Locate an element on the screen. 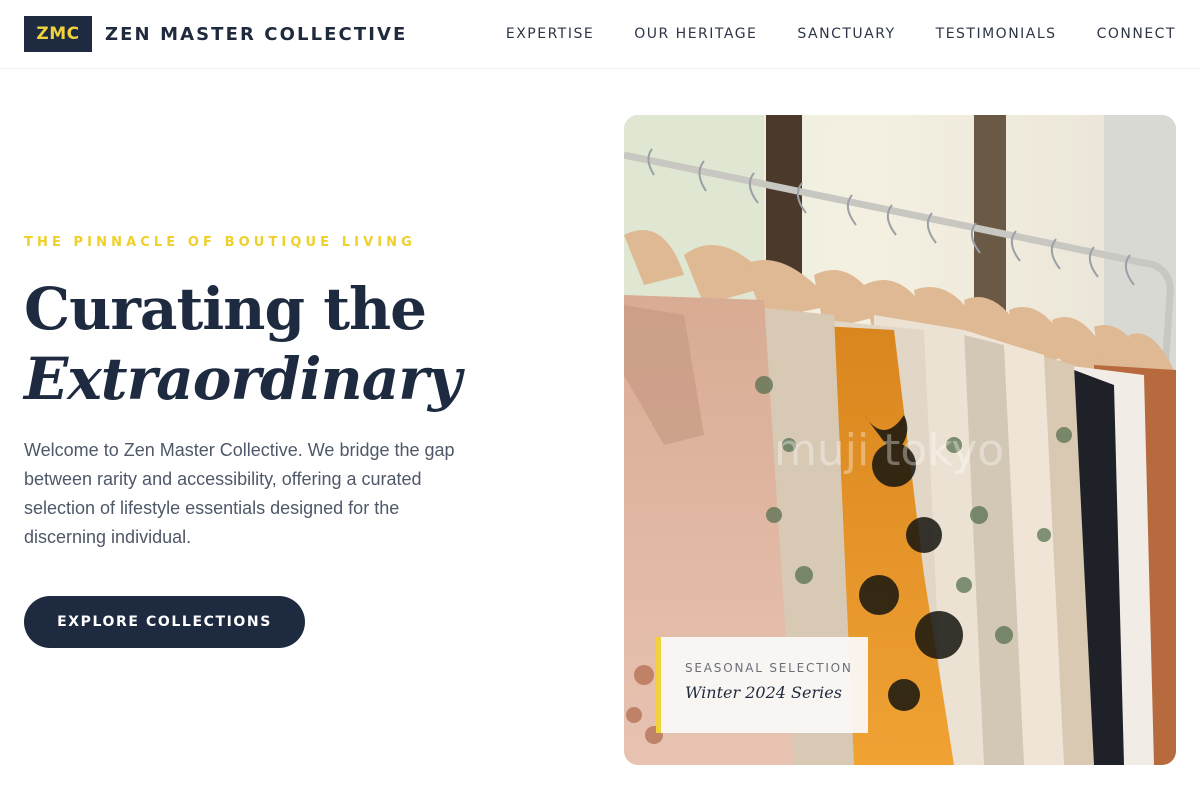  headline-line-2: Extraordinary is located at coordinates (243, 379).